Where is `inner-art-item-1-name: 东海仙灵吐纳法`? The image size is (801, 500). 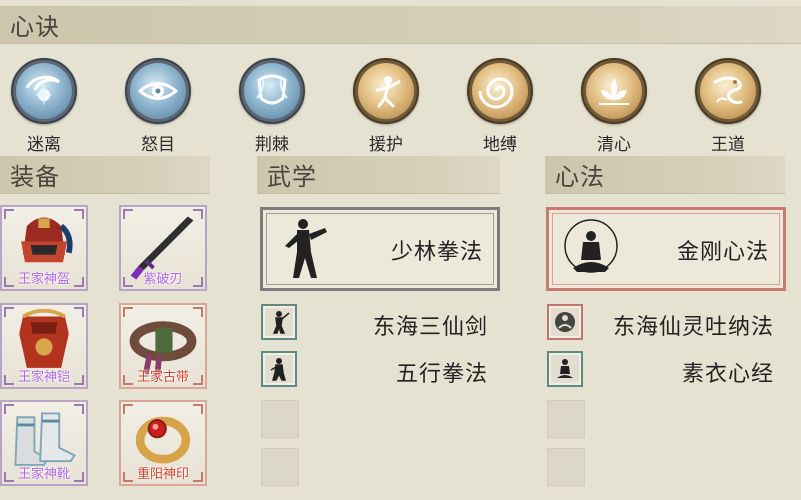 inner-art-item-1-name: 东海仙灵吐纳法 is located at coordinates (685, 325).